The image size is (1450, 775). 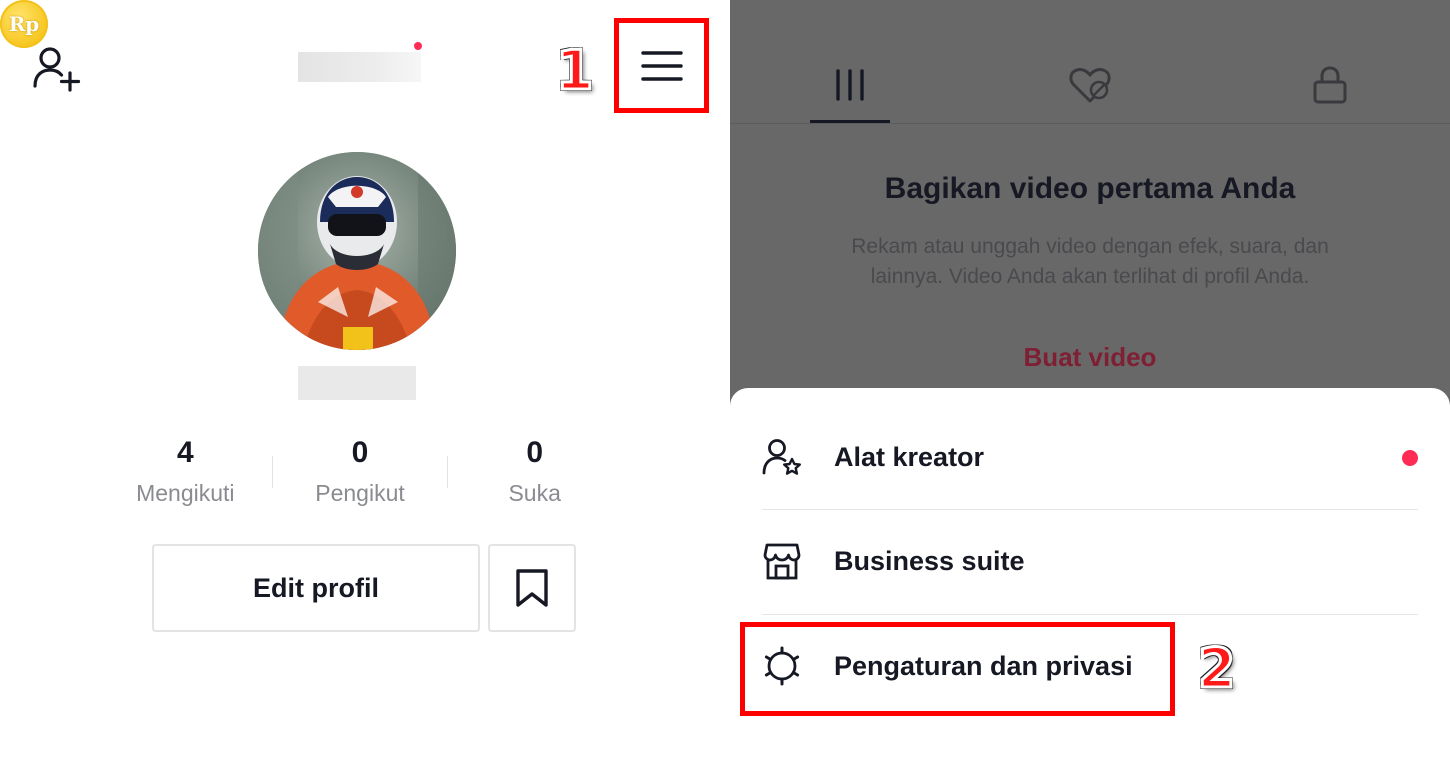 What do you see at coordinates (185, 493) in the screenshot?
I see `stat-label: Mengikuti` at bounding box center [185, 493].